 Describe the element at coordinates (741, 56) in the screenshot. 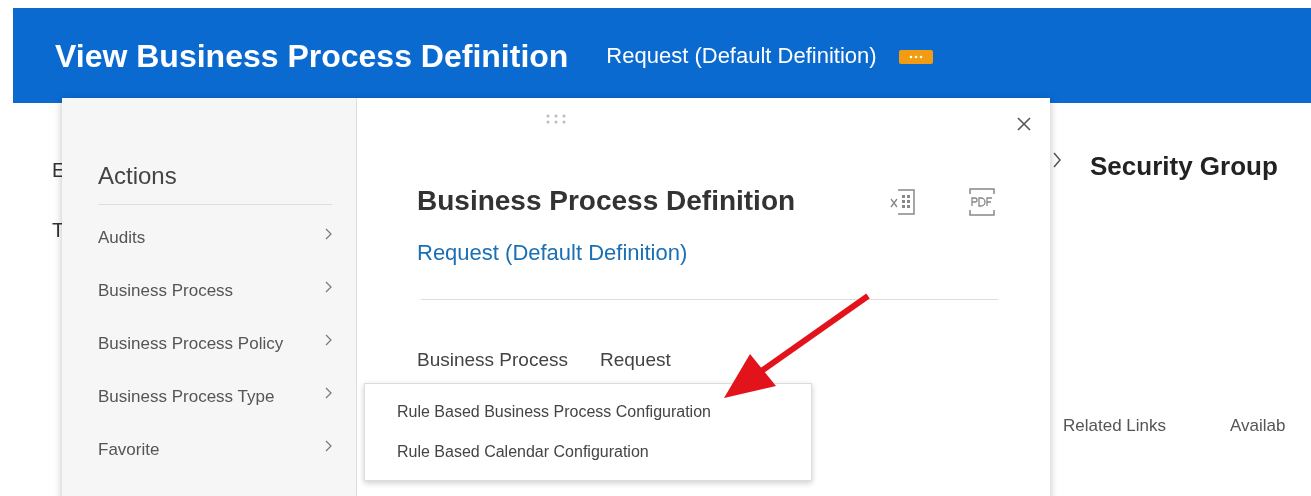

I see `page-subtitle: Request (Default Definition)` at that location.